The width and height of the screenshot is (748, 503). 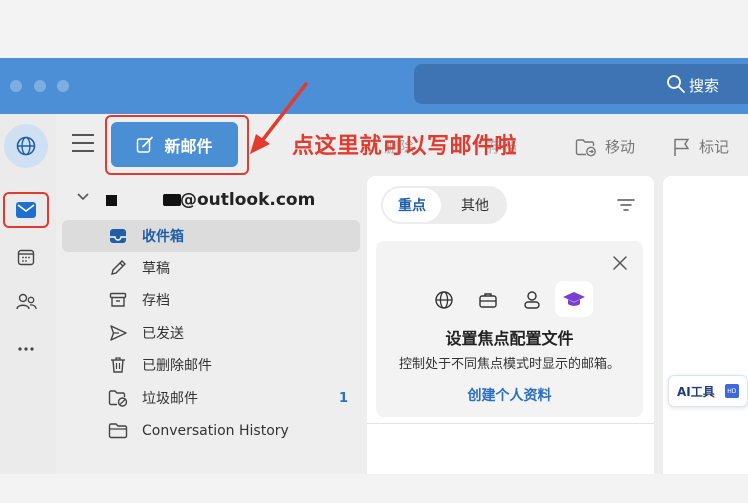 What do you see at coordinates (574, 299) in the screenshot?
I see `graduation-cap-icon` at bounding box center [574, 299].